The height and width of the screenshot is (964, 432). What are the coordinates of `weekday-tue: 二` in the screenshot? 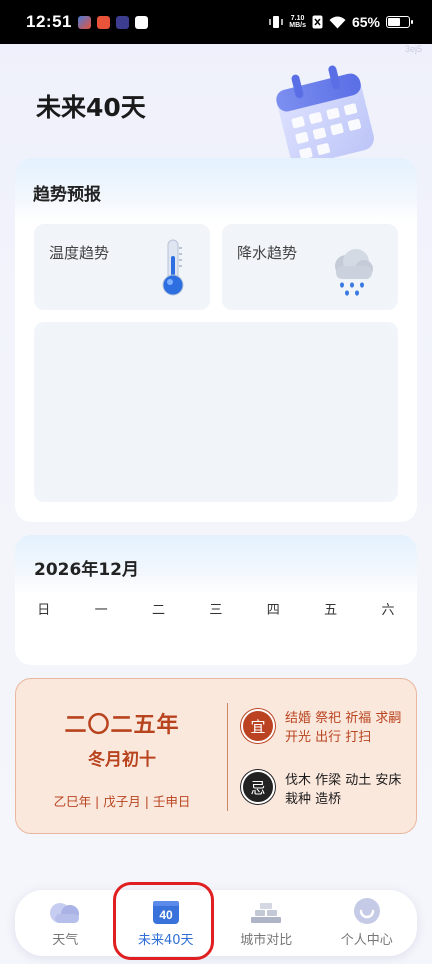 It's located at (158, 610).